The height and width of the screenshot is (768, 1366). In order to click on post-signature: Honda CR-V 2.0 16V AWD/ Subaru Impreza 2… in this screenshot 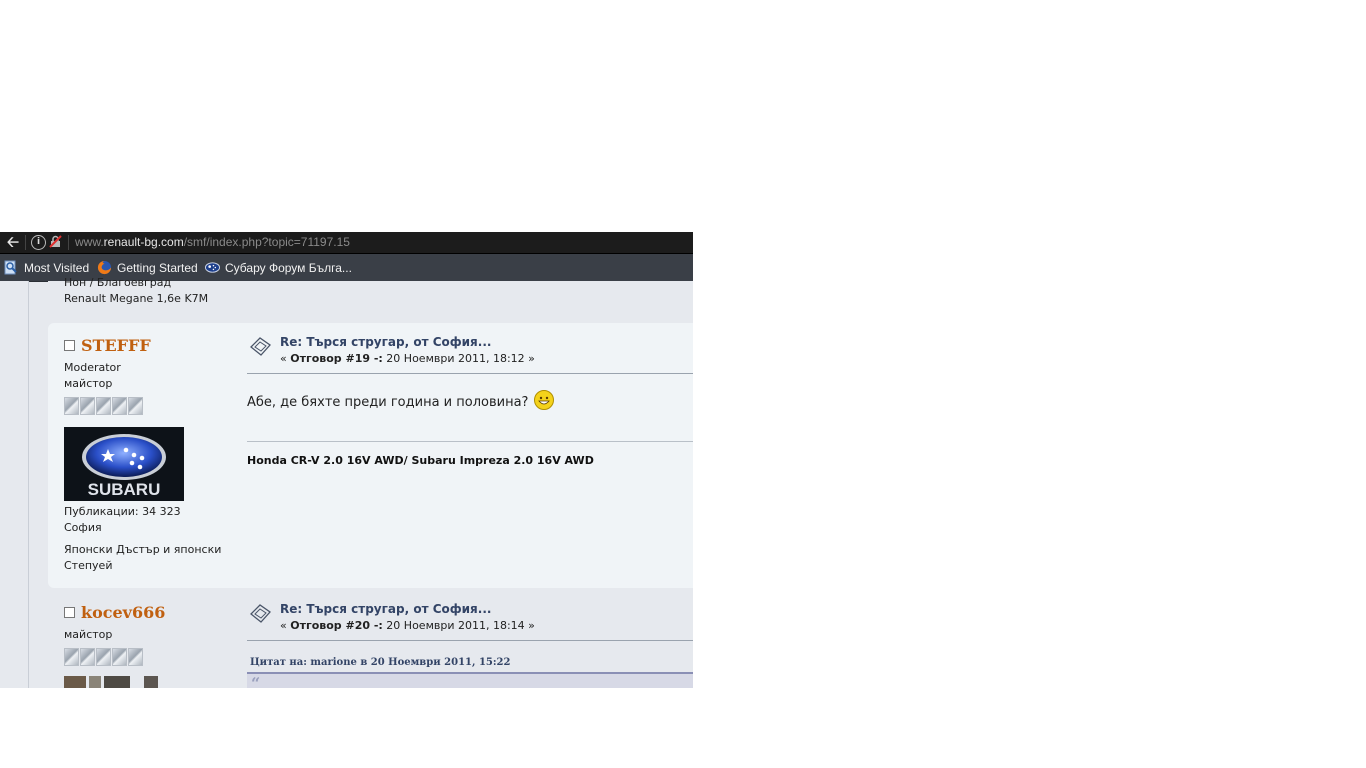, I will do `click(420, 460)`.